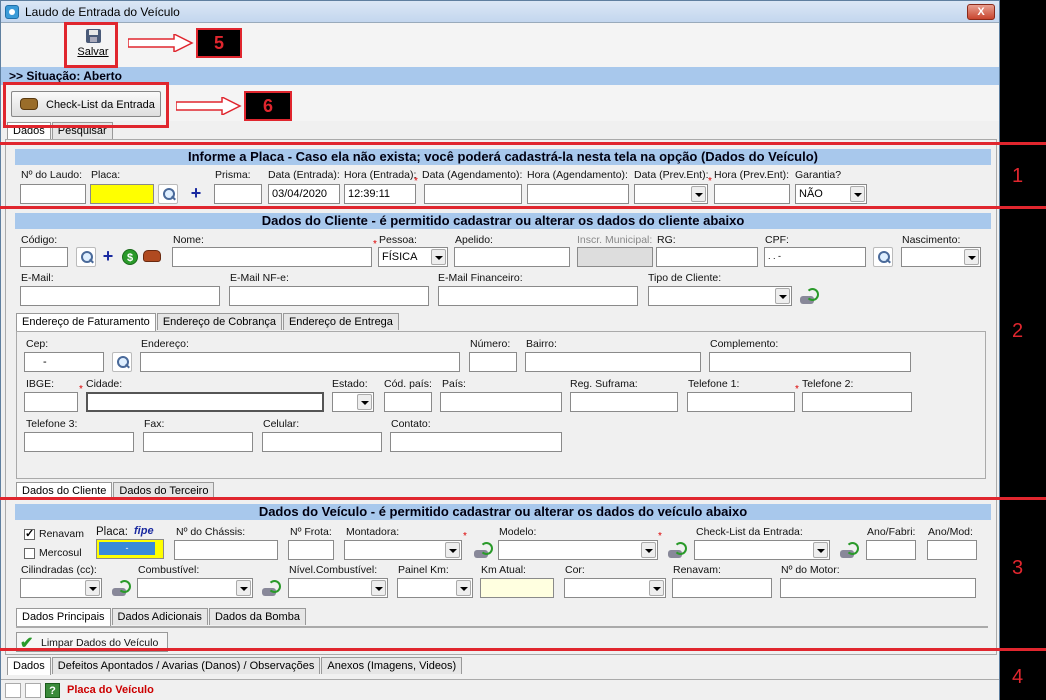 Image resolution: width=1046 pixels, height=700 pixels. I want to click on pais-input, so click(501, 402).